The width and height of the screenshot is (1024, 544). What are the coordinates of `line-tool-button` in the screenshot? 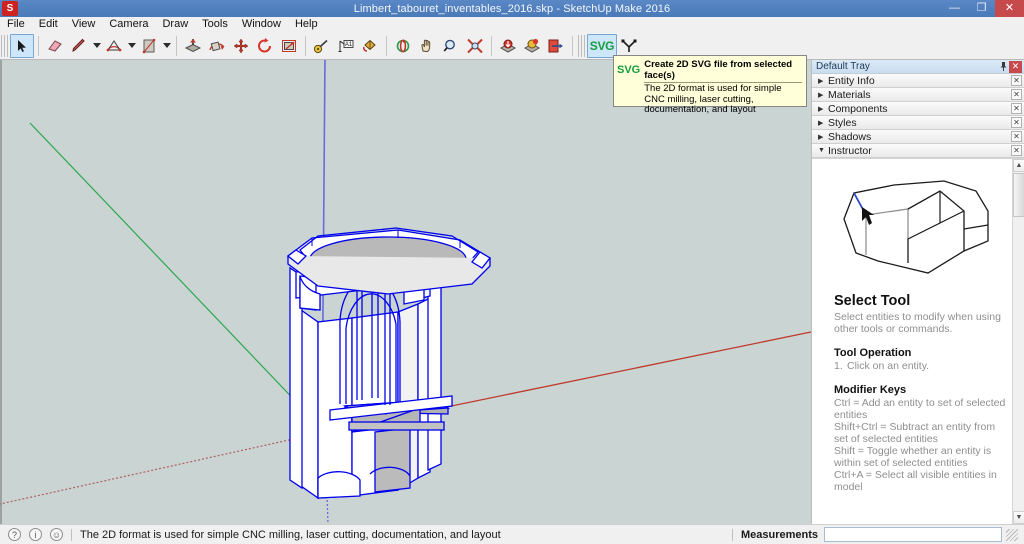 It's located at (79, 46).